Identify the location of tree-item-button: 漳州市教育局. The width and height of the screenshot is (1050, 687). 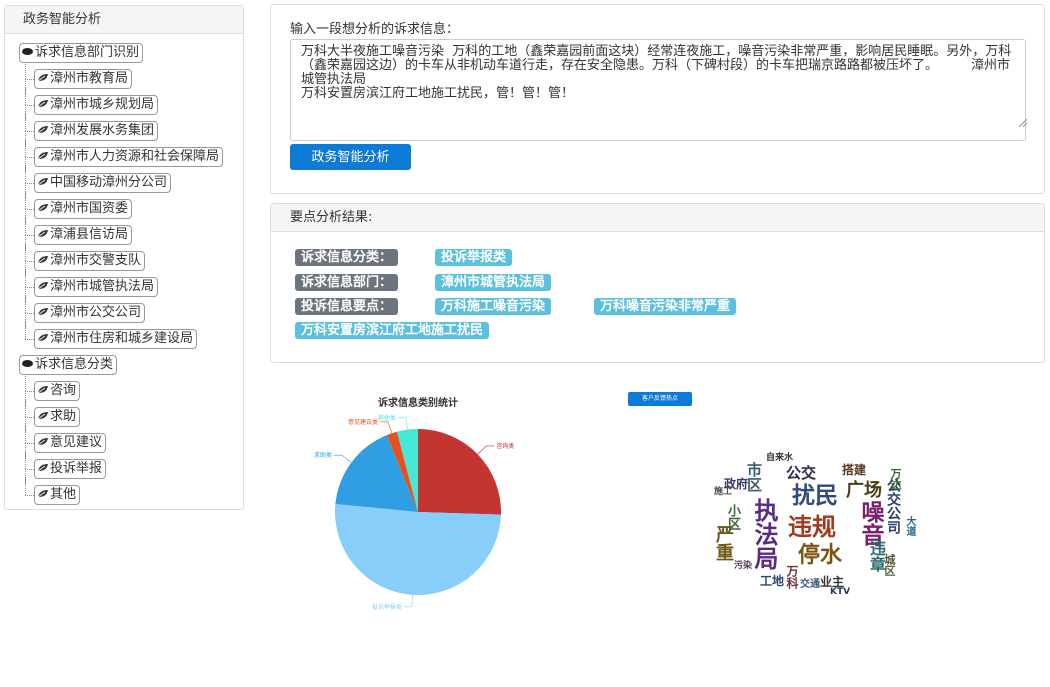
(83, 79).